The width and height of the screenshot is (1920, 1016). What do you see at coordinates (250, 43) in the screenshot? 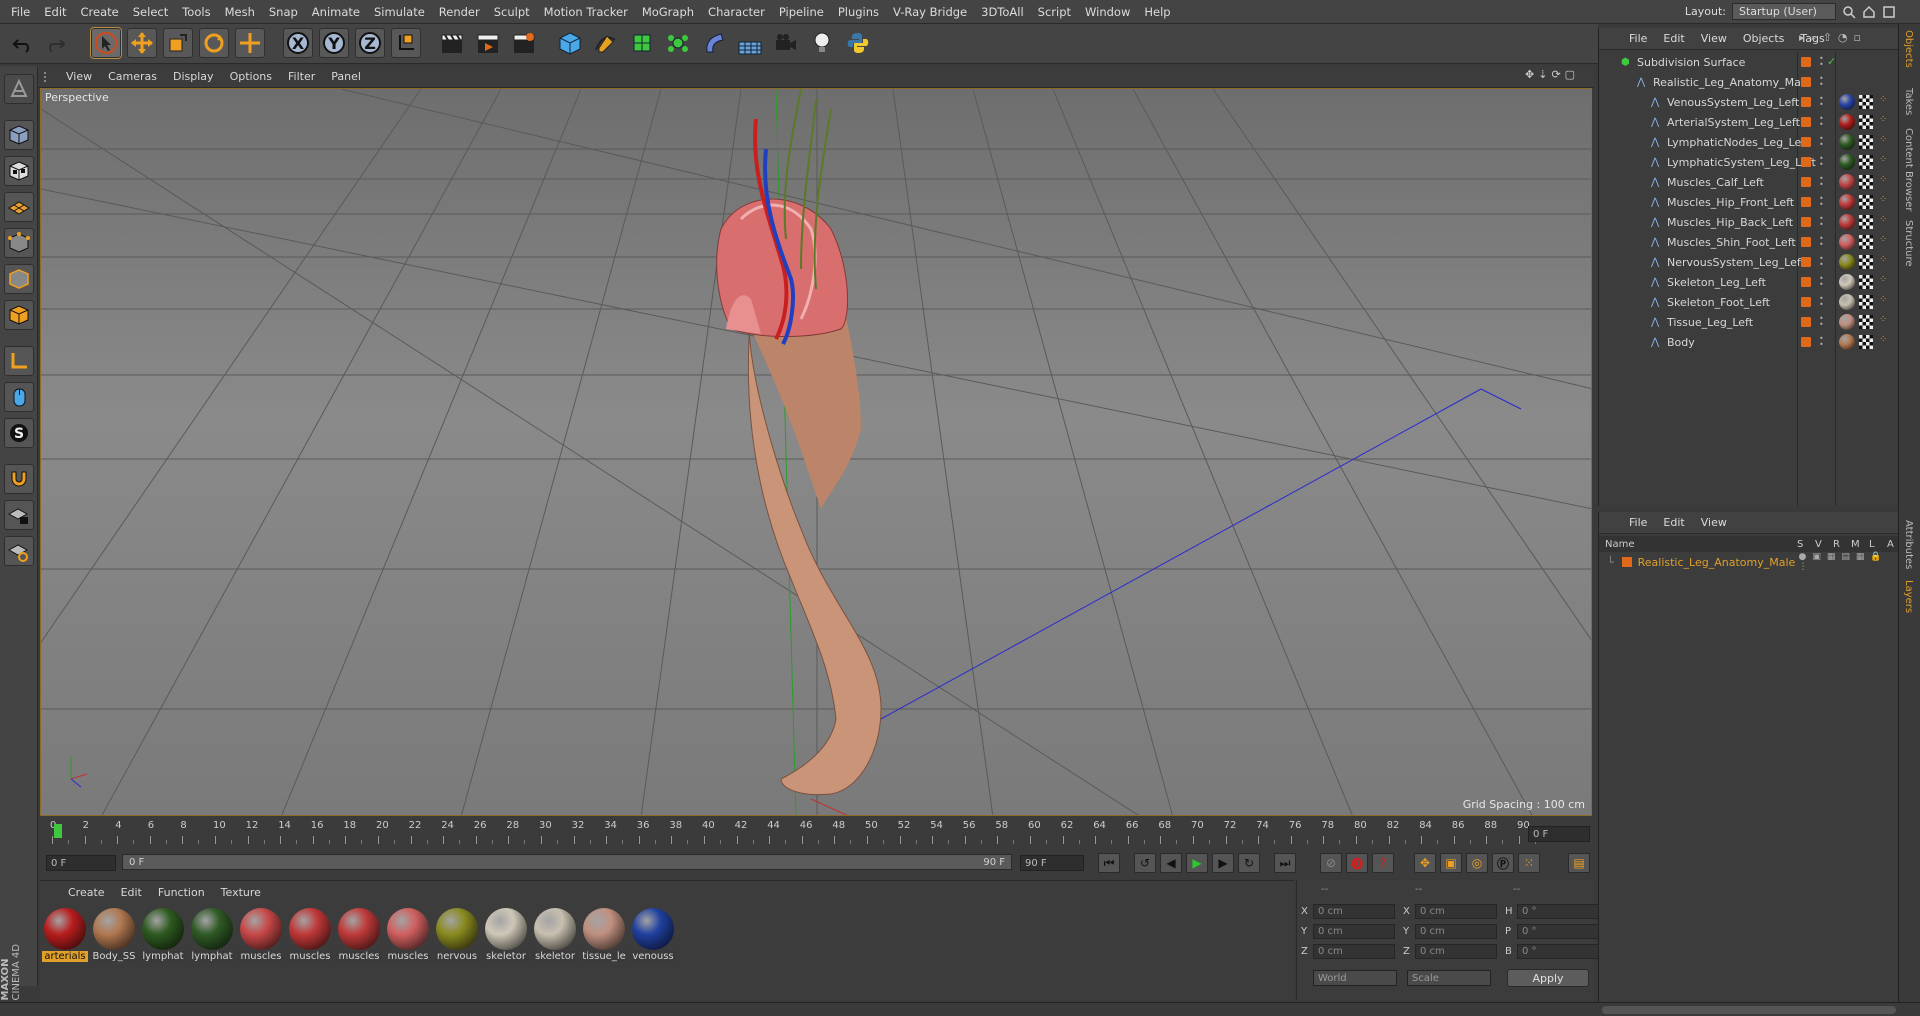
I see `recent-tool-button` at bounding box center [250, 43].